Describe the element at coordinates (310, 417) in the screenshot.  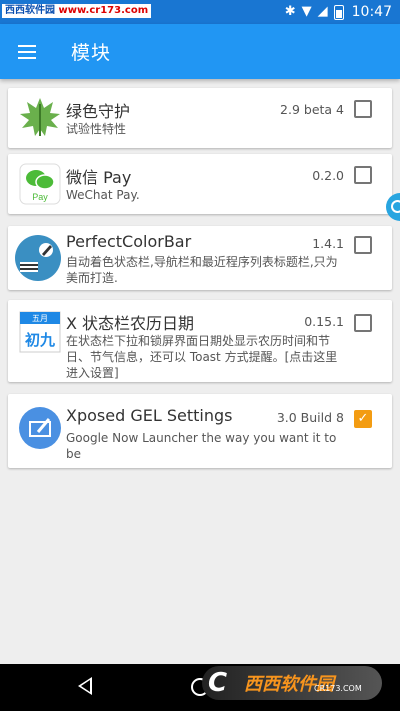
I see `module-version: 3.0 Build 8` at that location.